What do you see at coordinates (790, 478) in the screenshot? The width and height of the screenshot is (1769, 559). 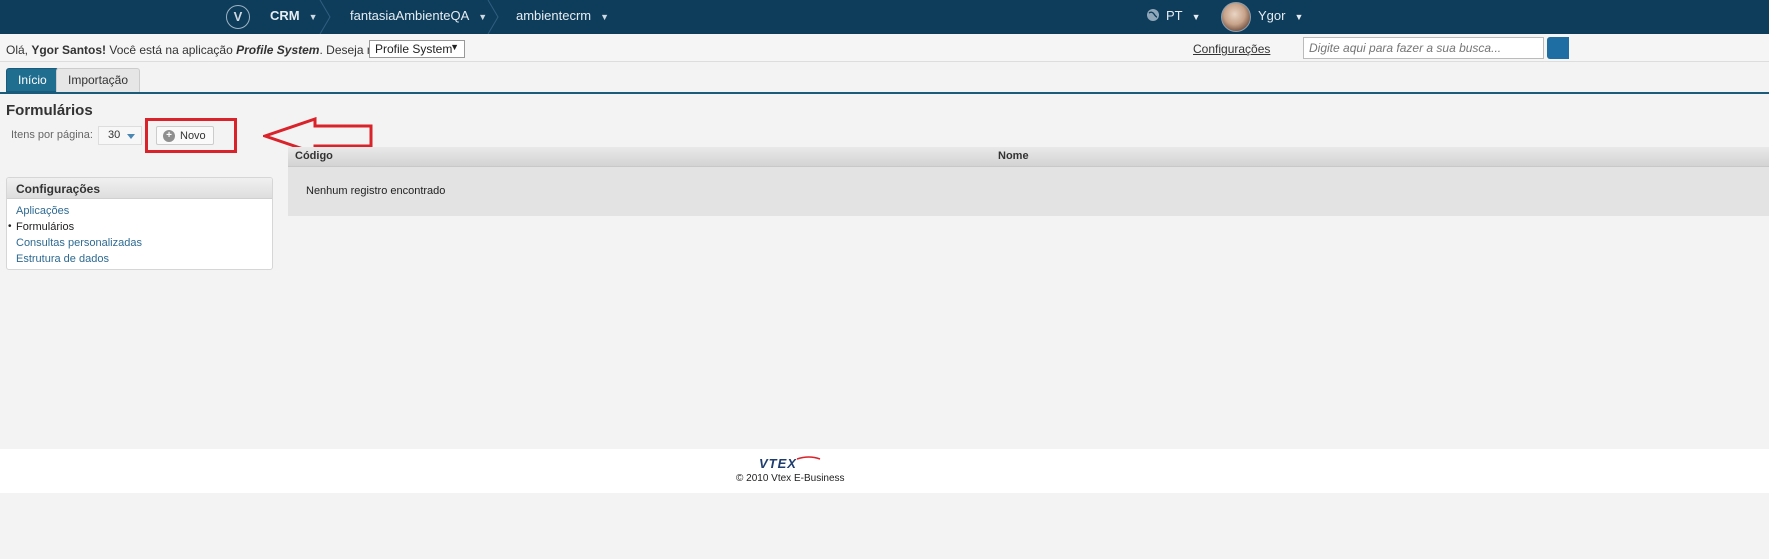 I see `copyright-text: © 2010 Vtex E-Business` at bounding box center [790, 478].